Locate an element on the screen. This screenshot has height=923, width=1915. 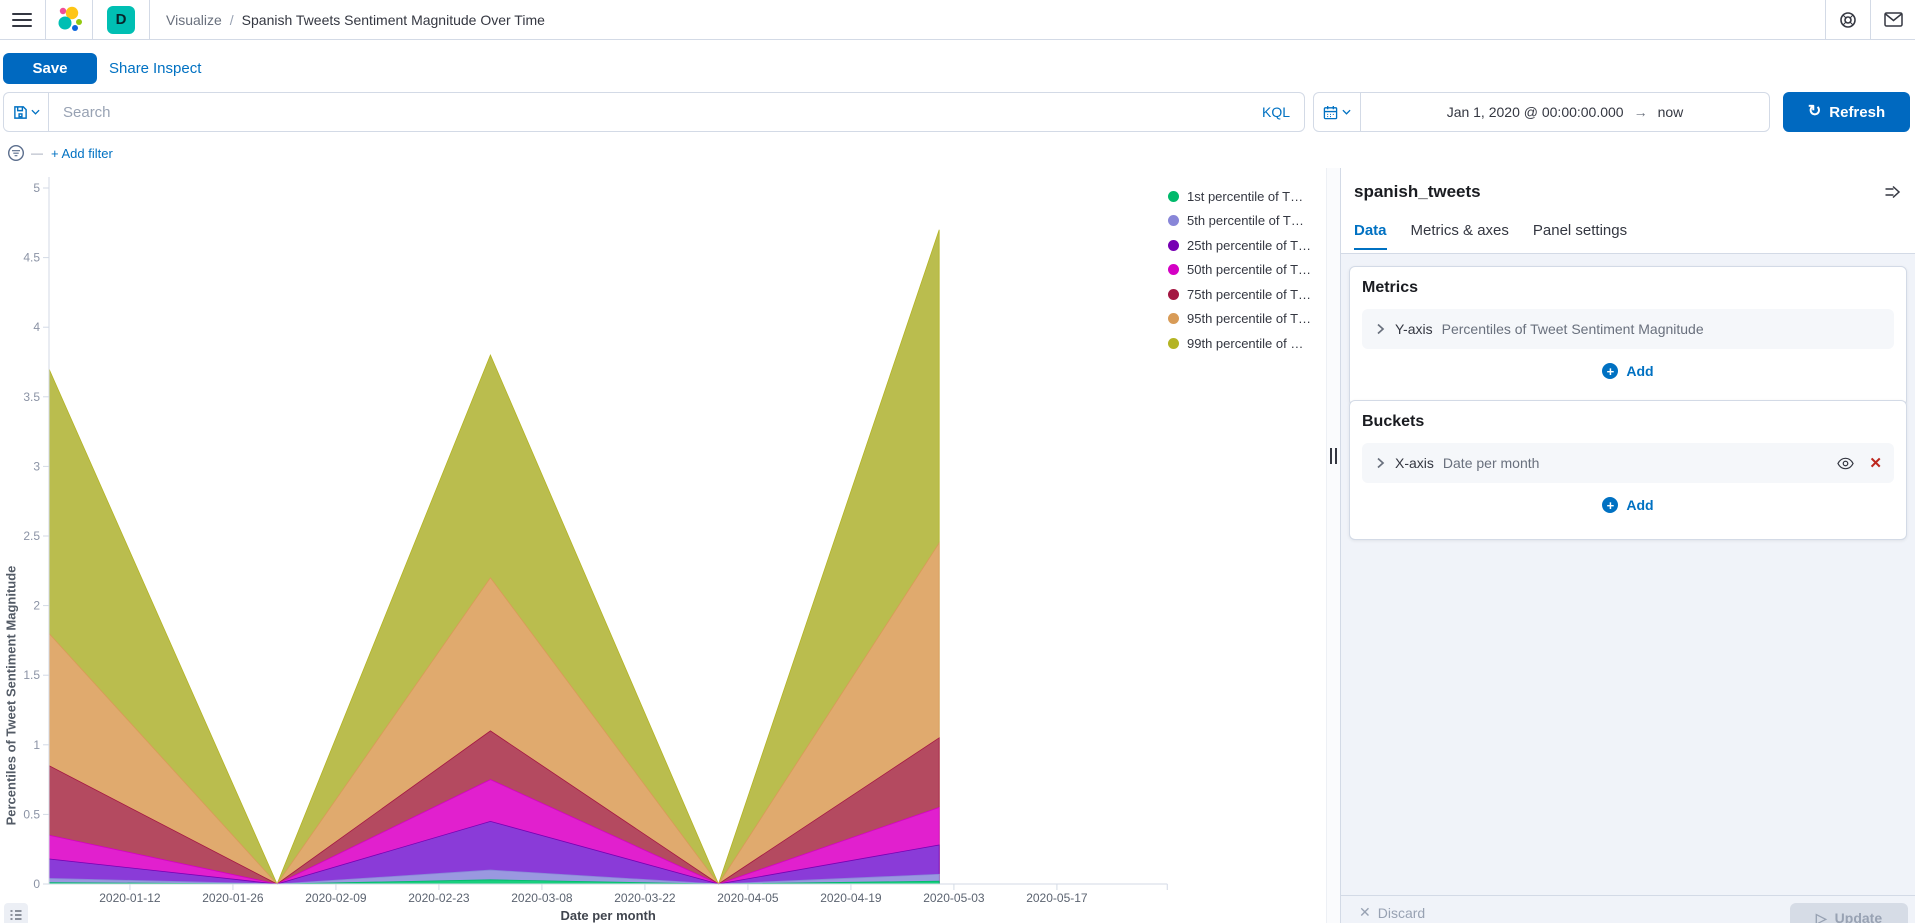
tab-data: Data is located at coordinates (1370, 236).